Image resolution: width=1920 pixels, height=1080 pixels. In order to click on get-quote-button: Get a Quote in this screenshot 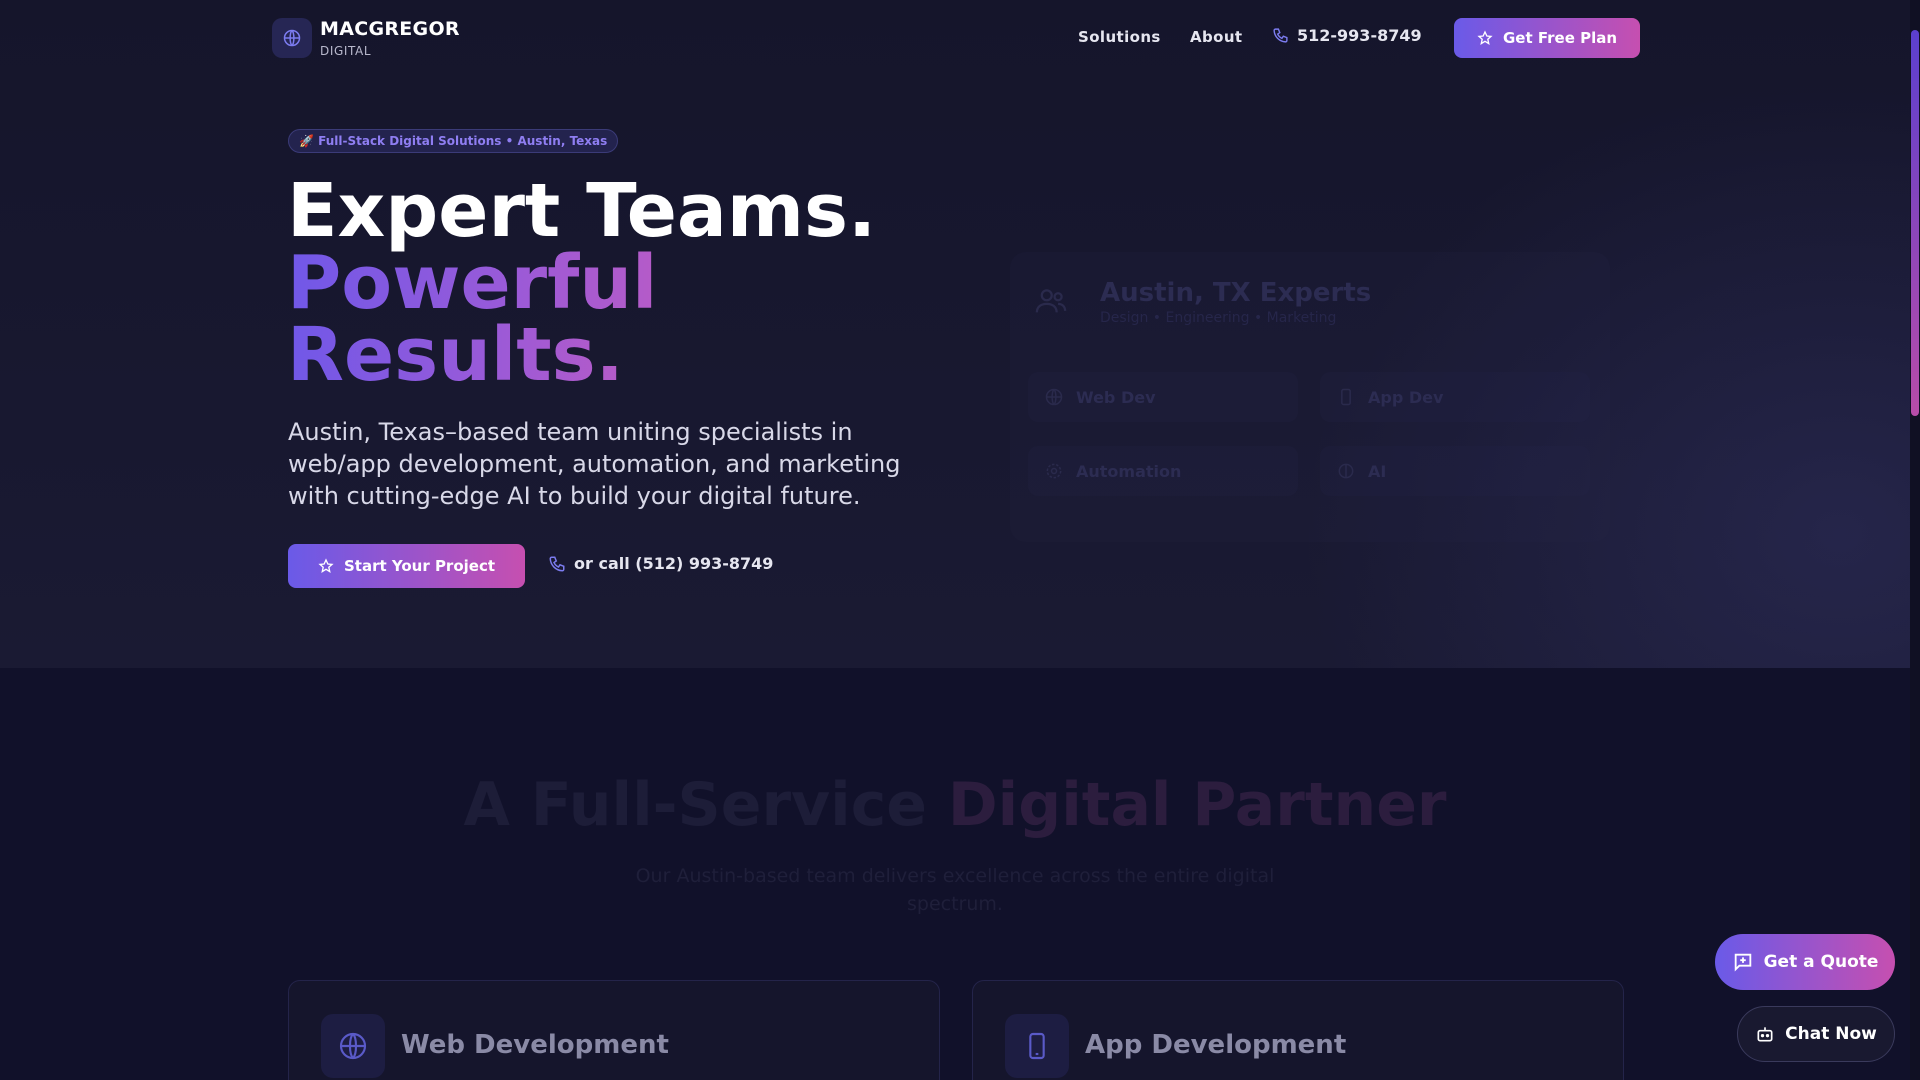, I will do `click(1805, 962)`.